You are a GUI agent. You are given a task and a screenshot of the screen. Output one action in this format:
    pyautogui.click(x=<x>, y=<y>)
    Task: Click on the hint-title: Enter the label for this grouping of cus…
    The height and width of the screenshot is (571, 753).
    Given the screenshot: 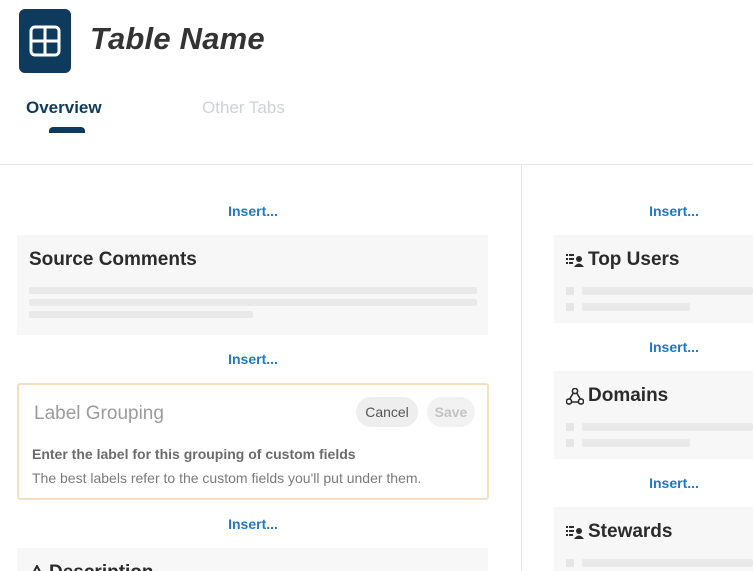 What is the action you would take?
    pyautogui.click(x=194, y=454)
    